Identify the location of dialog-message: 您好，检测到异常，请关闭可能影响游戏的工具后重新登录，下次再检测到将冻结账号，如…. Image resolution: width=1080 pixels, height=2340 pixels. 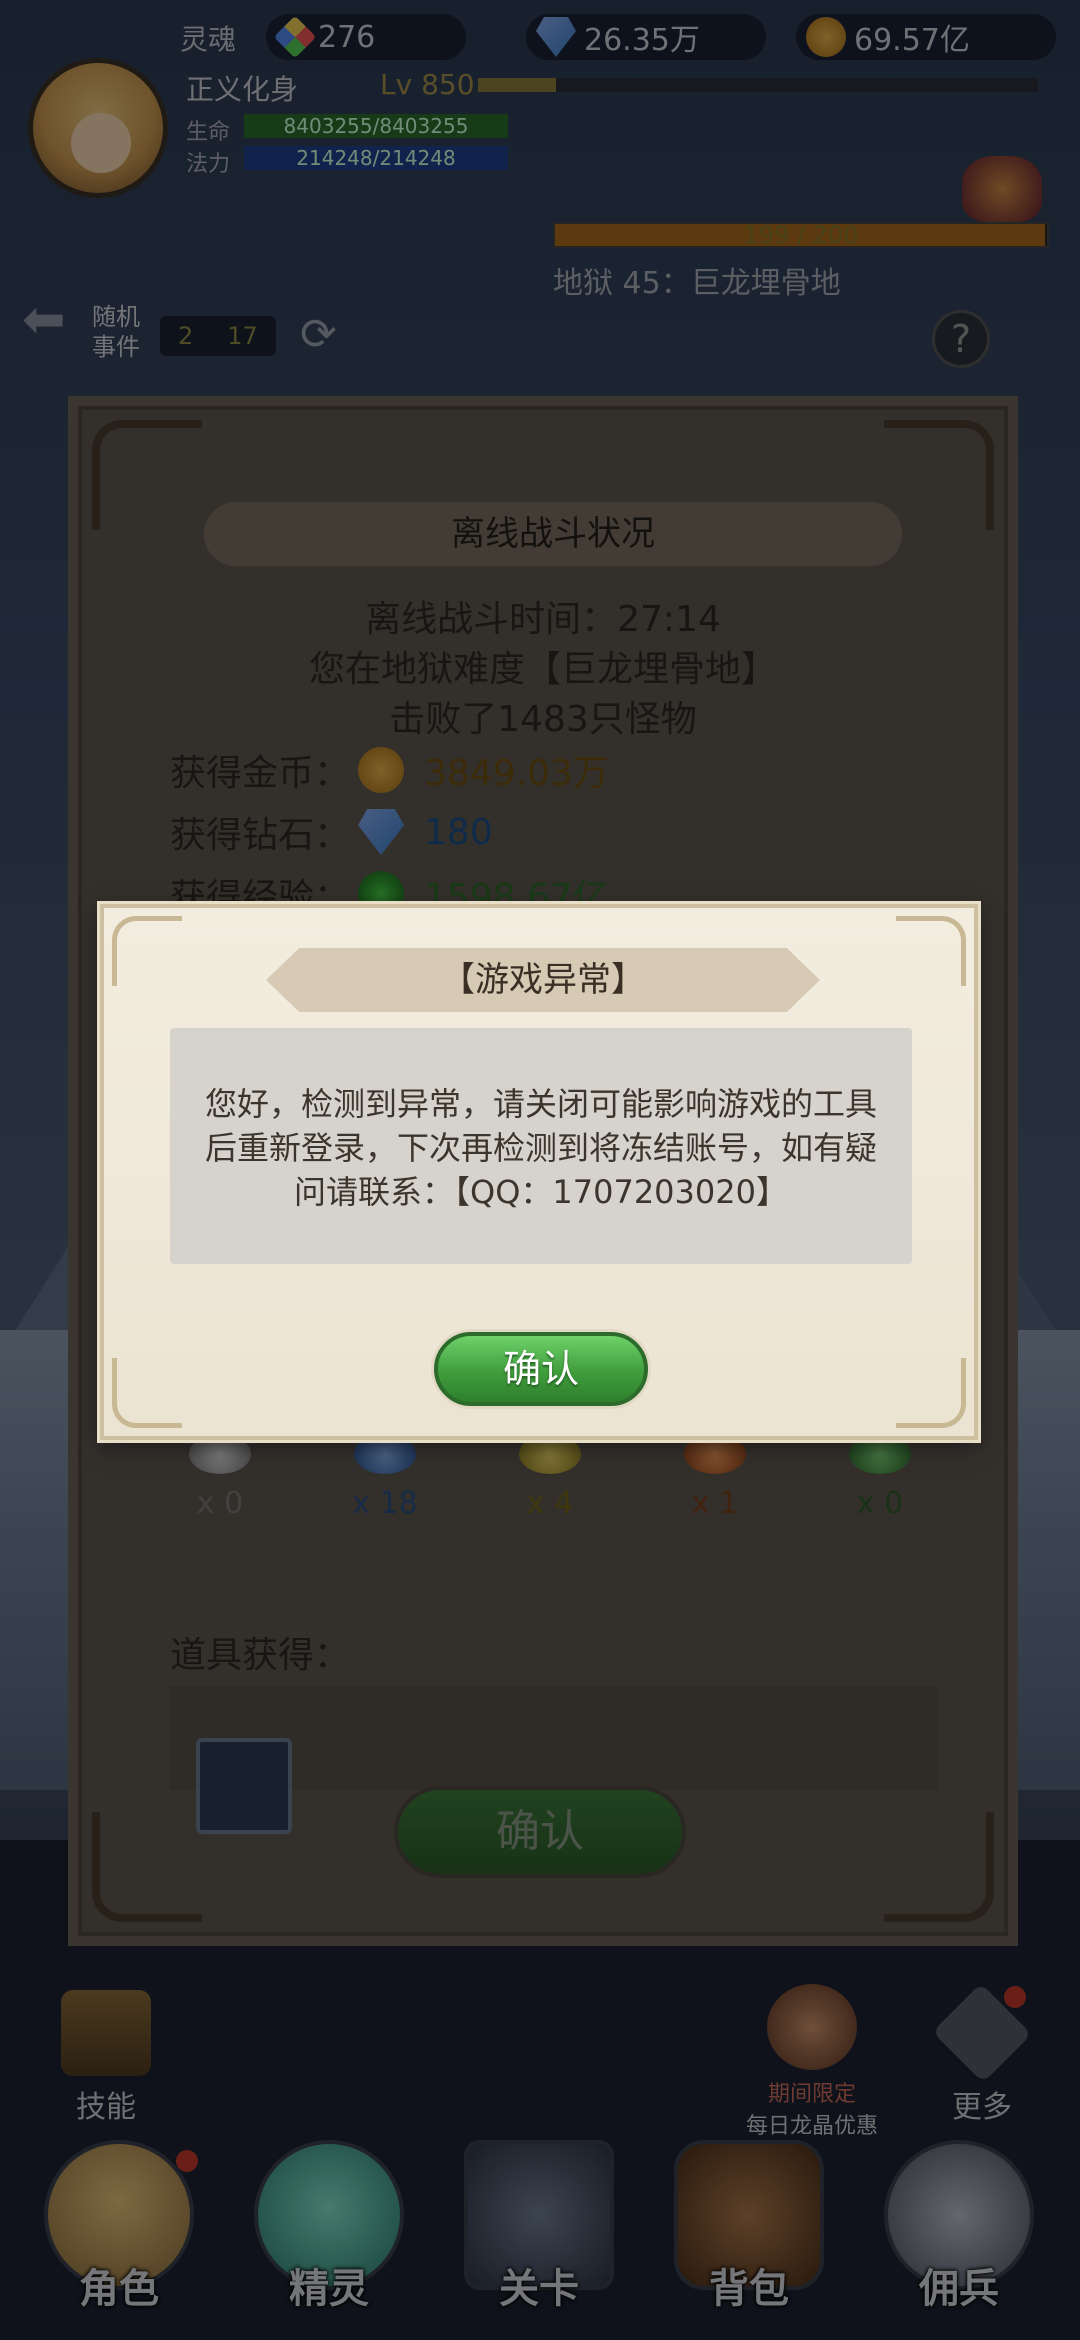
(540, 1148).